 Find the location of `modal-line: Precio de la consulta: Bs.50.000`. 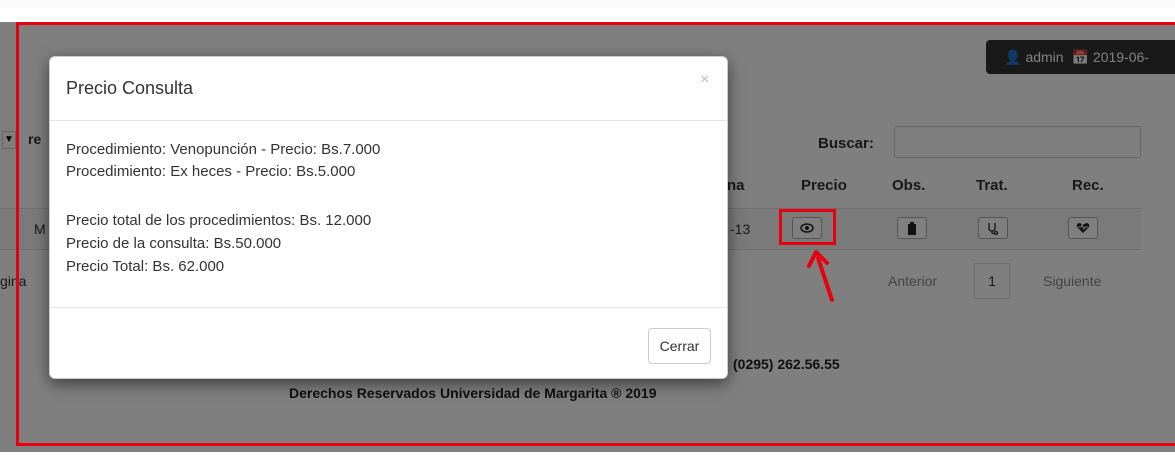

modal-line: Precio de la consulta: Bs.50.000 is located at coordinates (174, 243).